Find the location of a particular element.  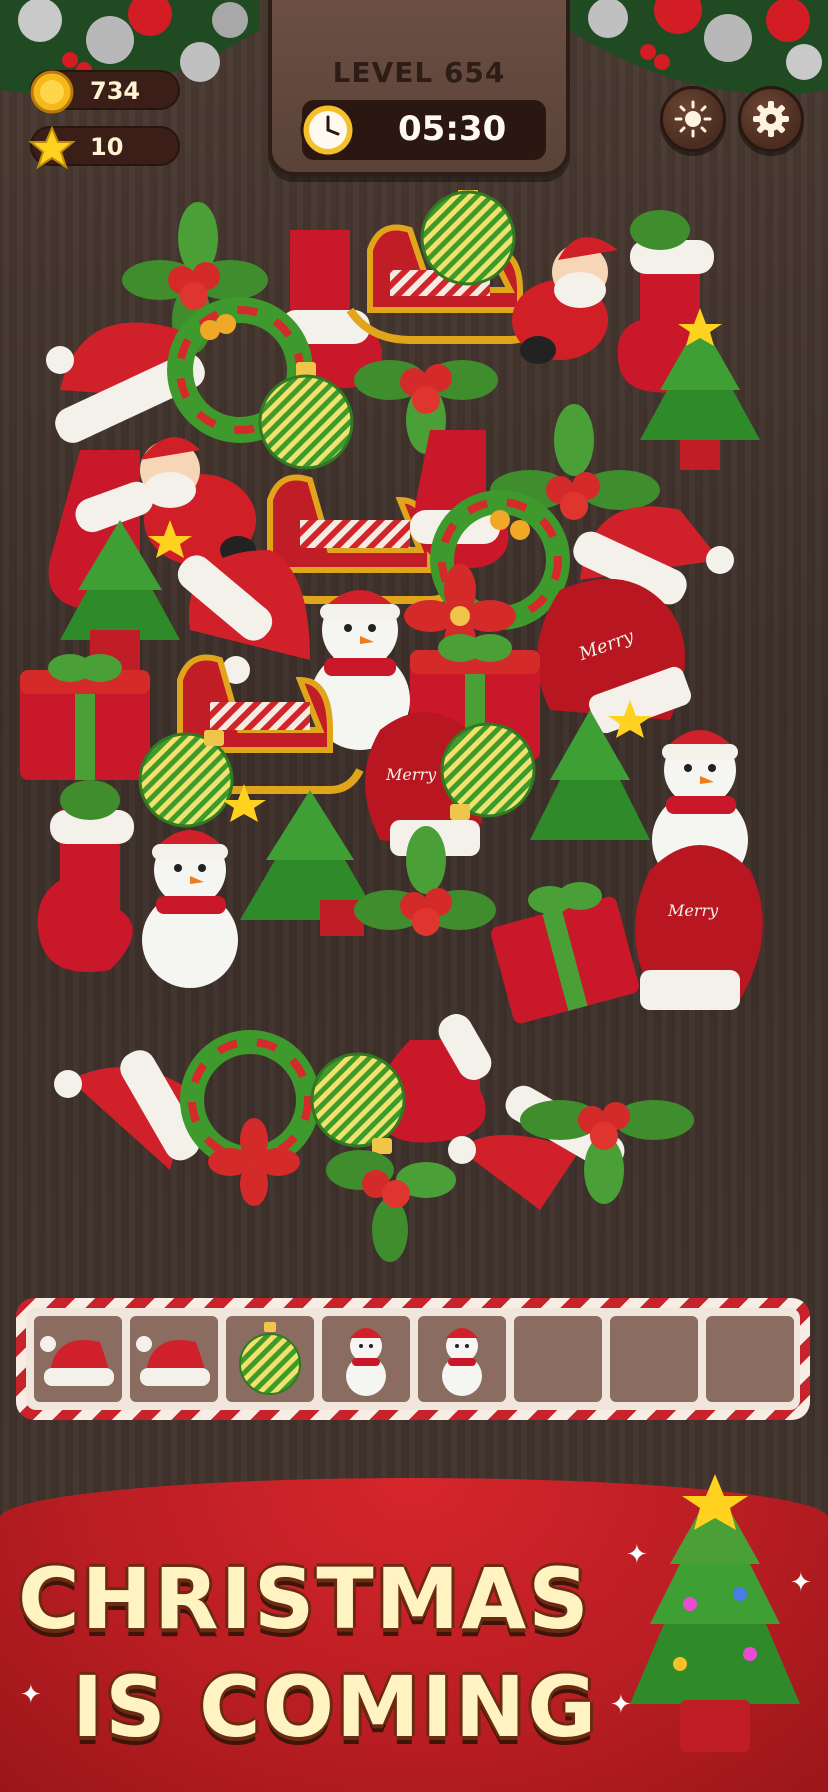

snowman-tile is located at coordinates (190, 909).